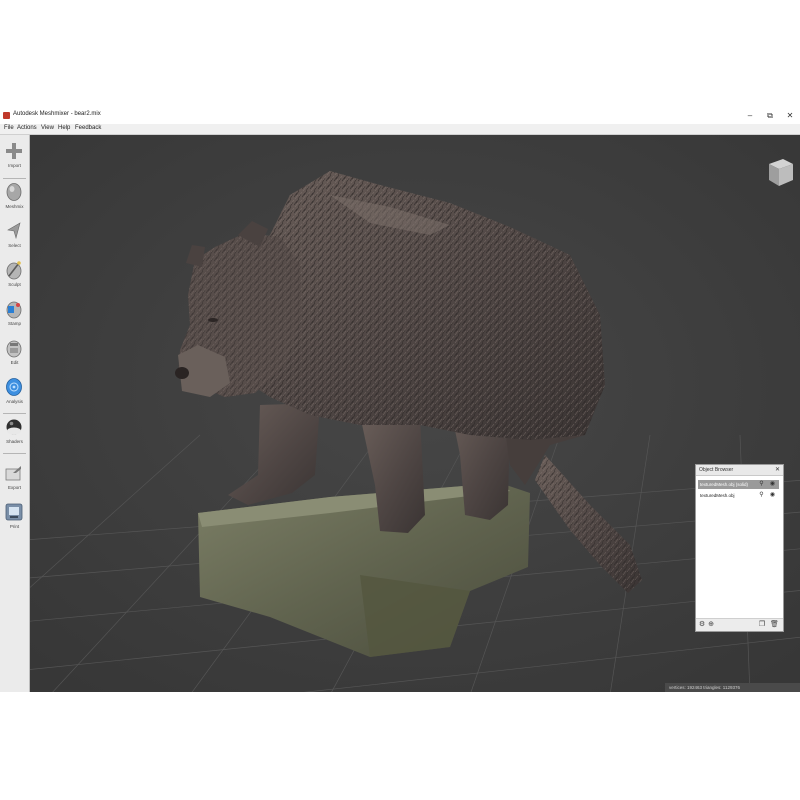 This screenshot has height=800, width=800. I want to click on import-label: Import, so click(14, 165).